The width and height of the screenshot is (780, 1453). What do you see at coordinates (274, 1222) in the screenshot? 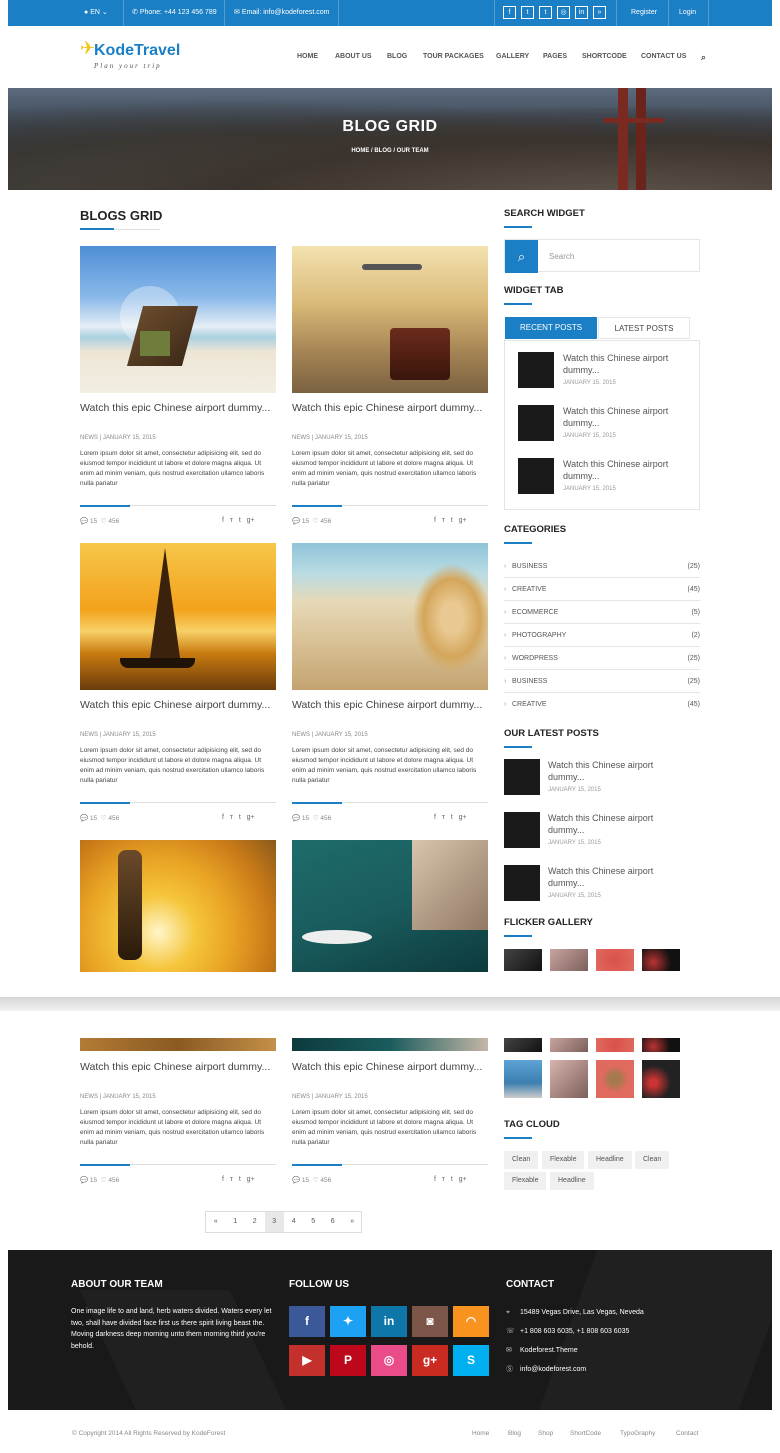
I see `page-3-current: 3` at bounding box center [274, 1222].